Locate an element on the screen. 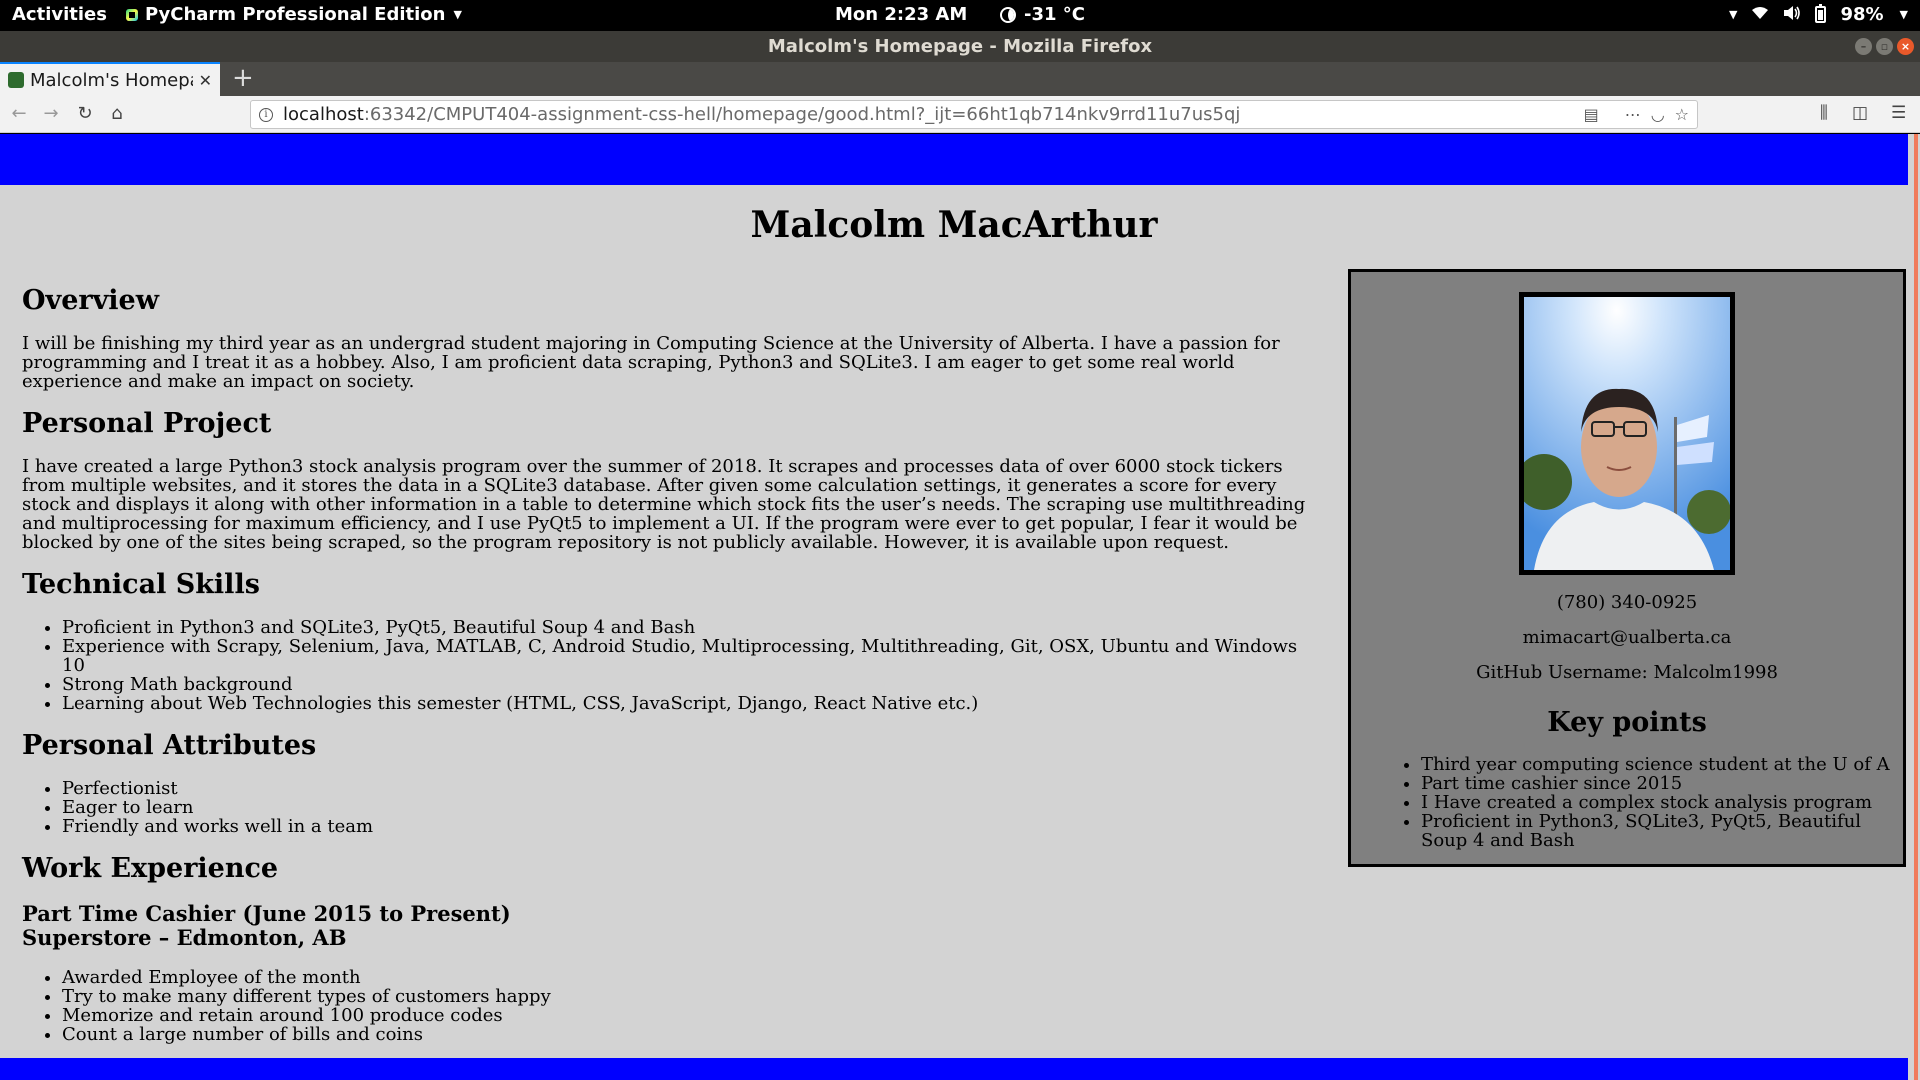  library-icon: ⫼ is located at coordinates (1824, 113).